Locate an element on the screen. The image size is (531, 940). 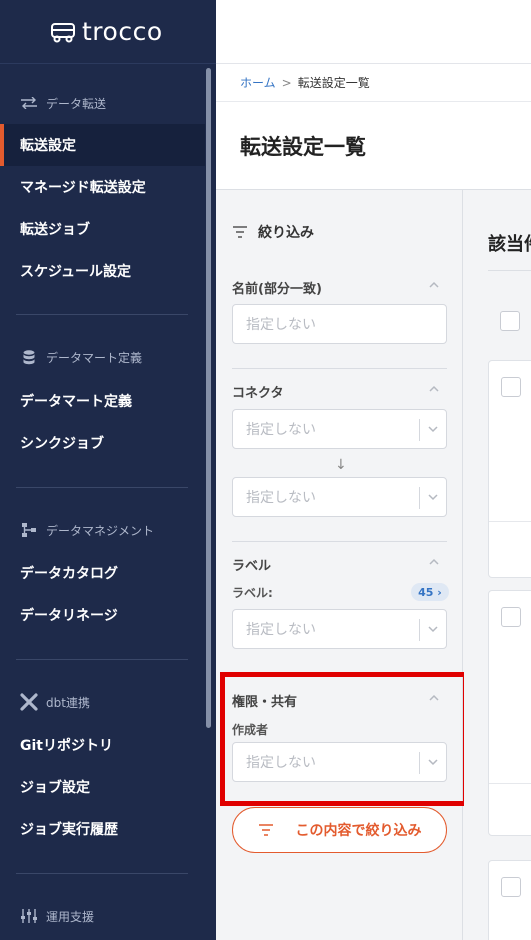
sidebar-item-label: マネージド転送設定 is located at coordinates (83, 188).